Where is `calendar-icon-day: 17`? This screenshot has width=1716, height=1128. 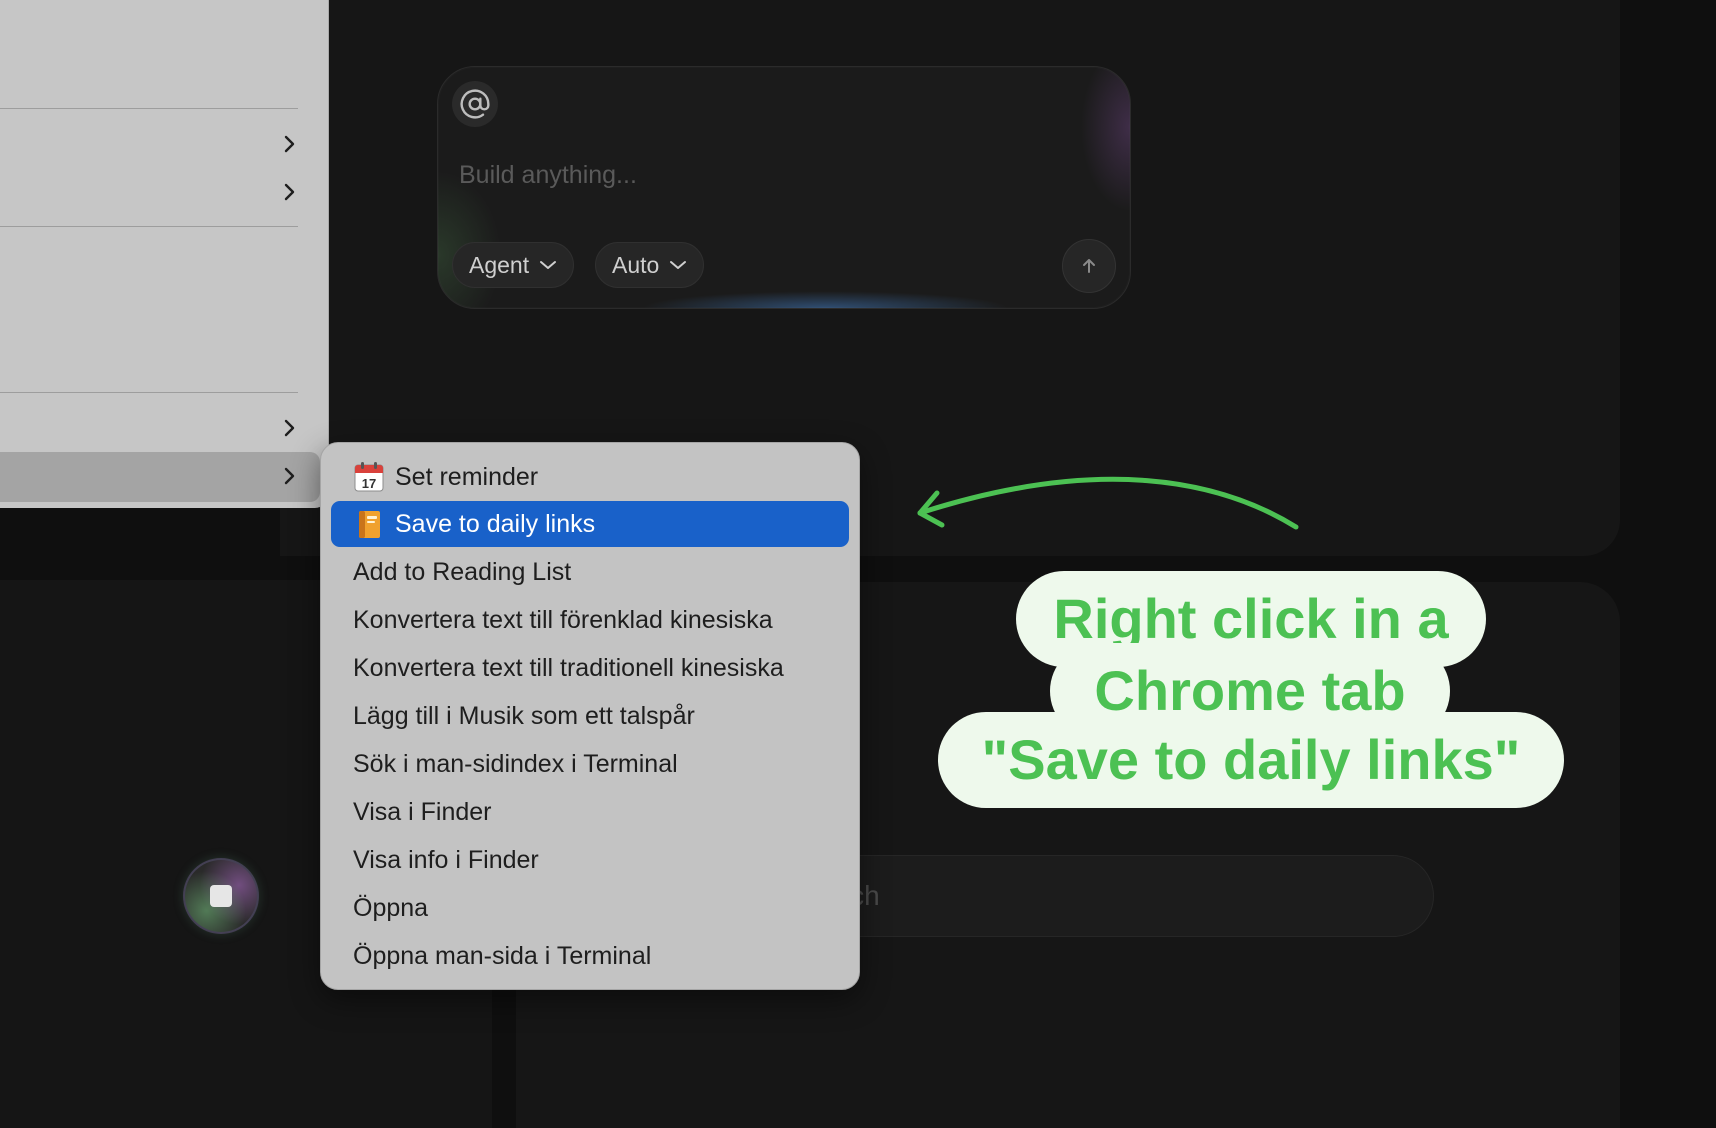
calendar-icon-day: 17 is located at coordinates (369, 483).